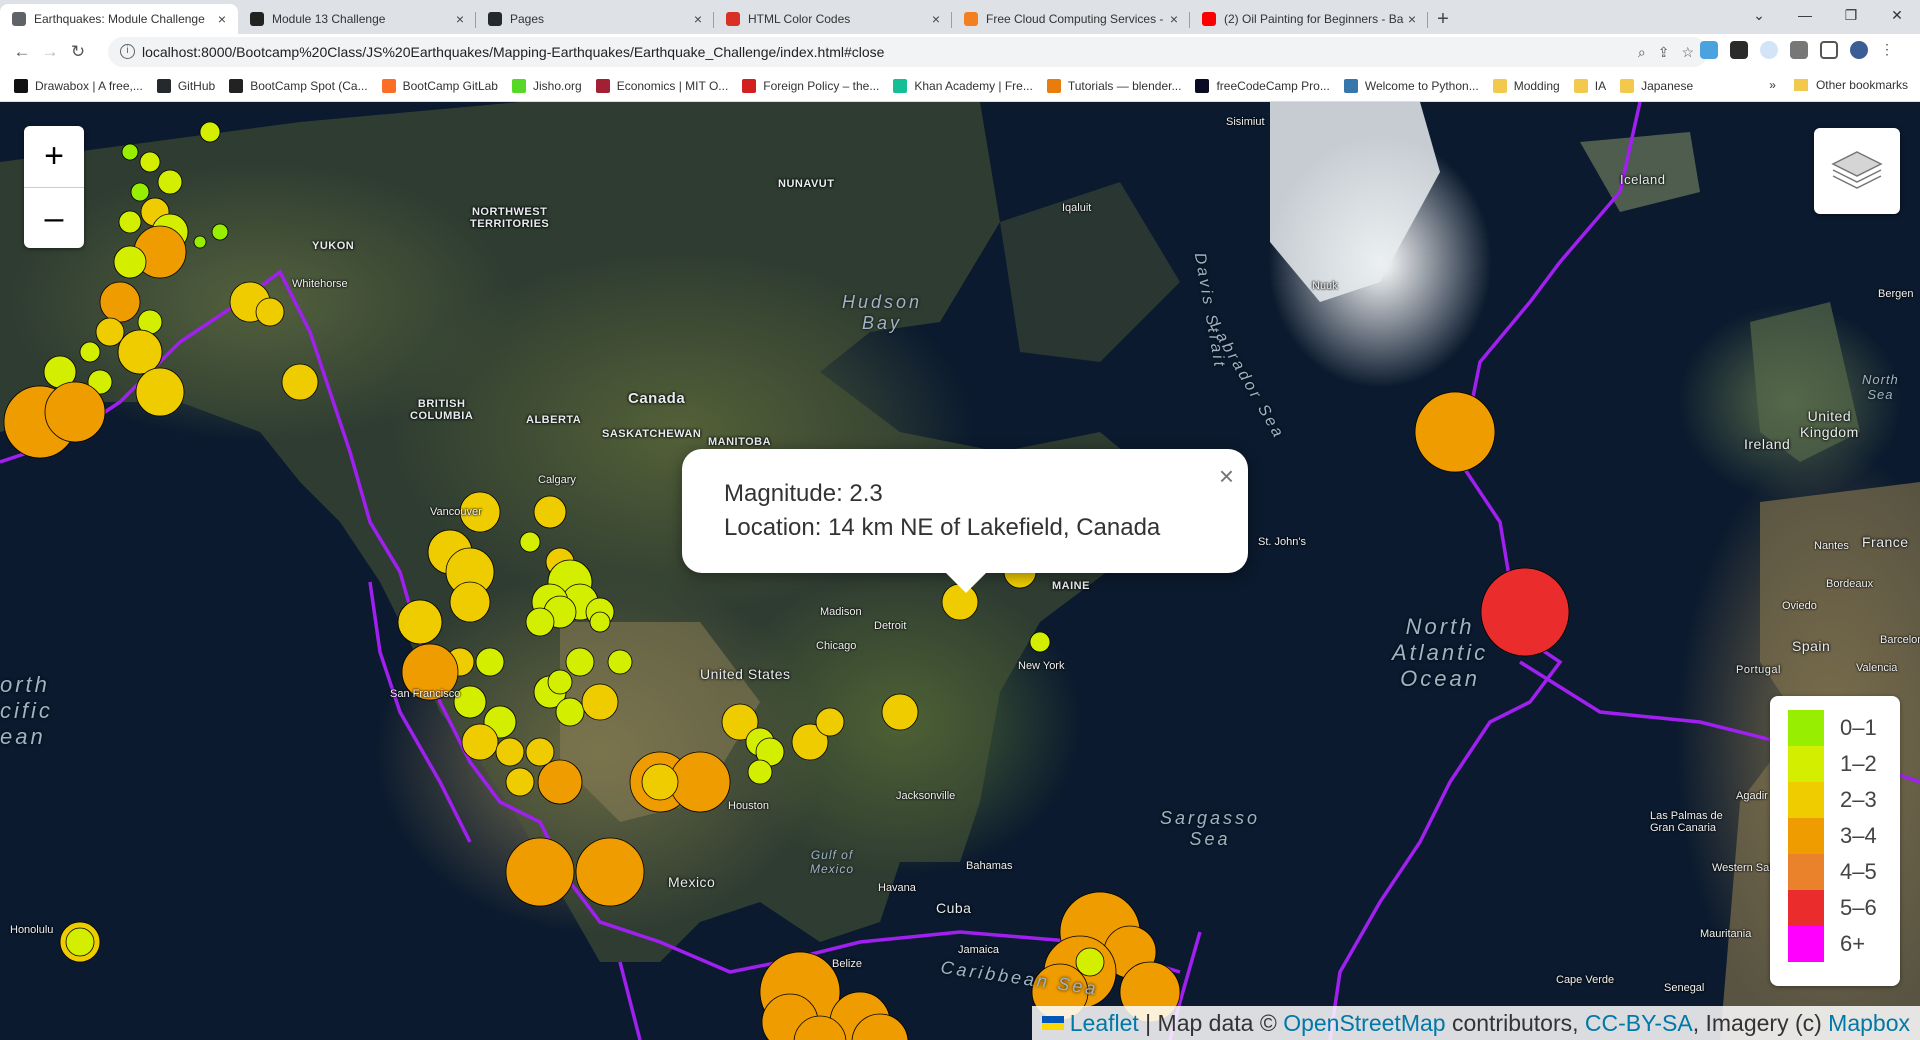 Image resolution: width=1920 pixels, height=1040 pixels. What do you see at coordinates (1862, 85) in the screenshot?
I see `other-bookmarks-button: Other bookmarks` at bounding box center [1862, 85].